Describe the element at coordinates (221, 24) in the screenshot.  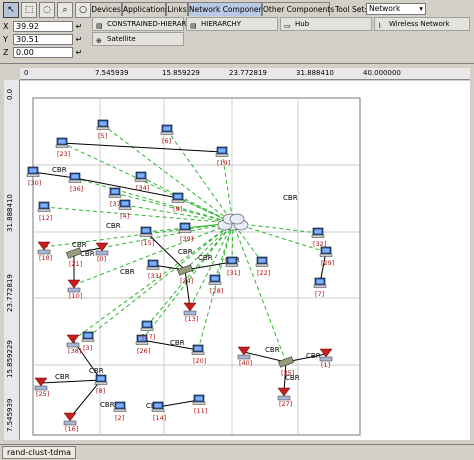
I see `palette-label: HIERARCHY` at that location.